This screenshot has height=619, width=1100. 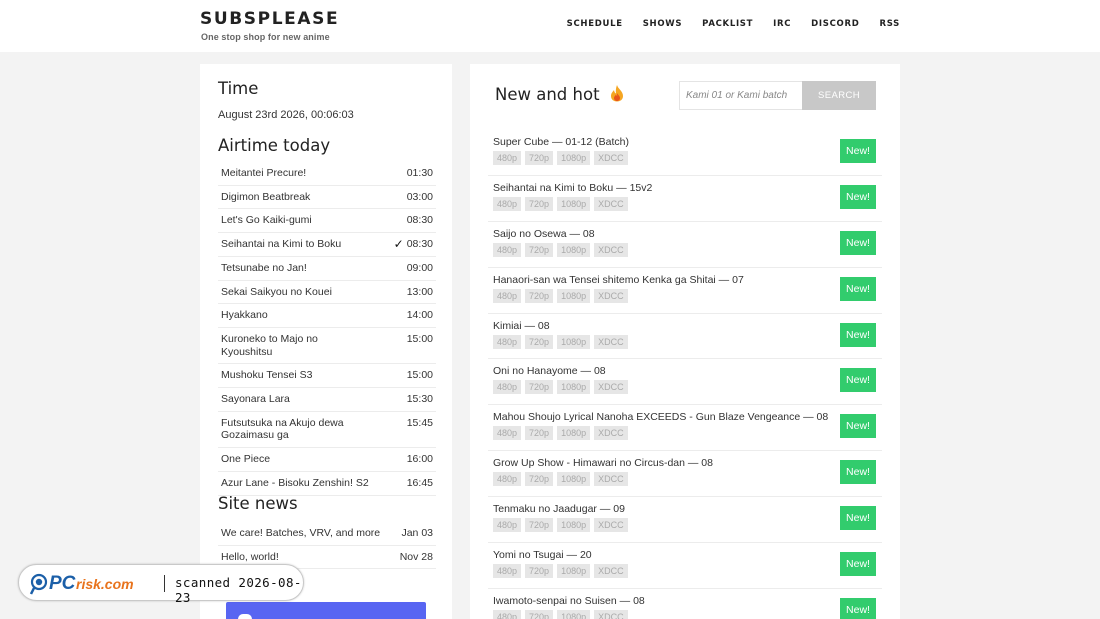 What do you see at coordinates (839, 95) in the screenshot?
I see `search-button: SEARCH` at bounding box center [839, 95].